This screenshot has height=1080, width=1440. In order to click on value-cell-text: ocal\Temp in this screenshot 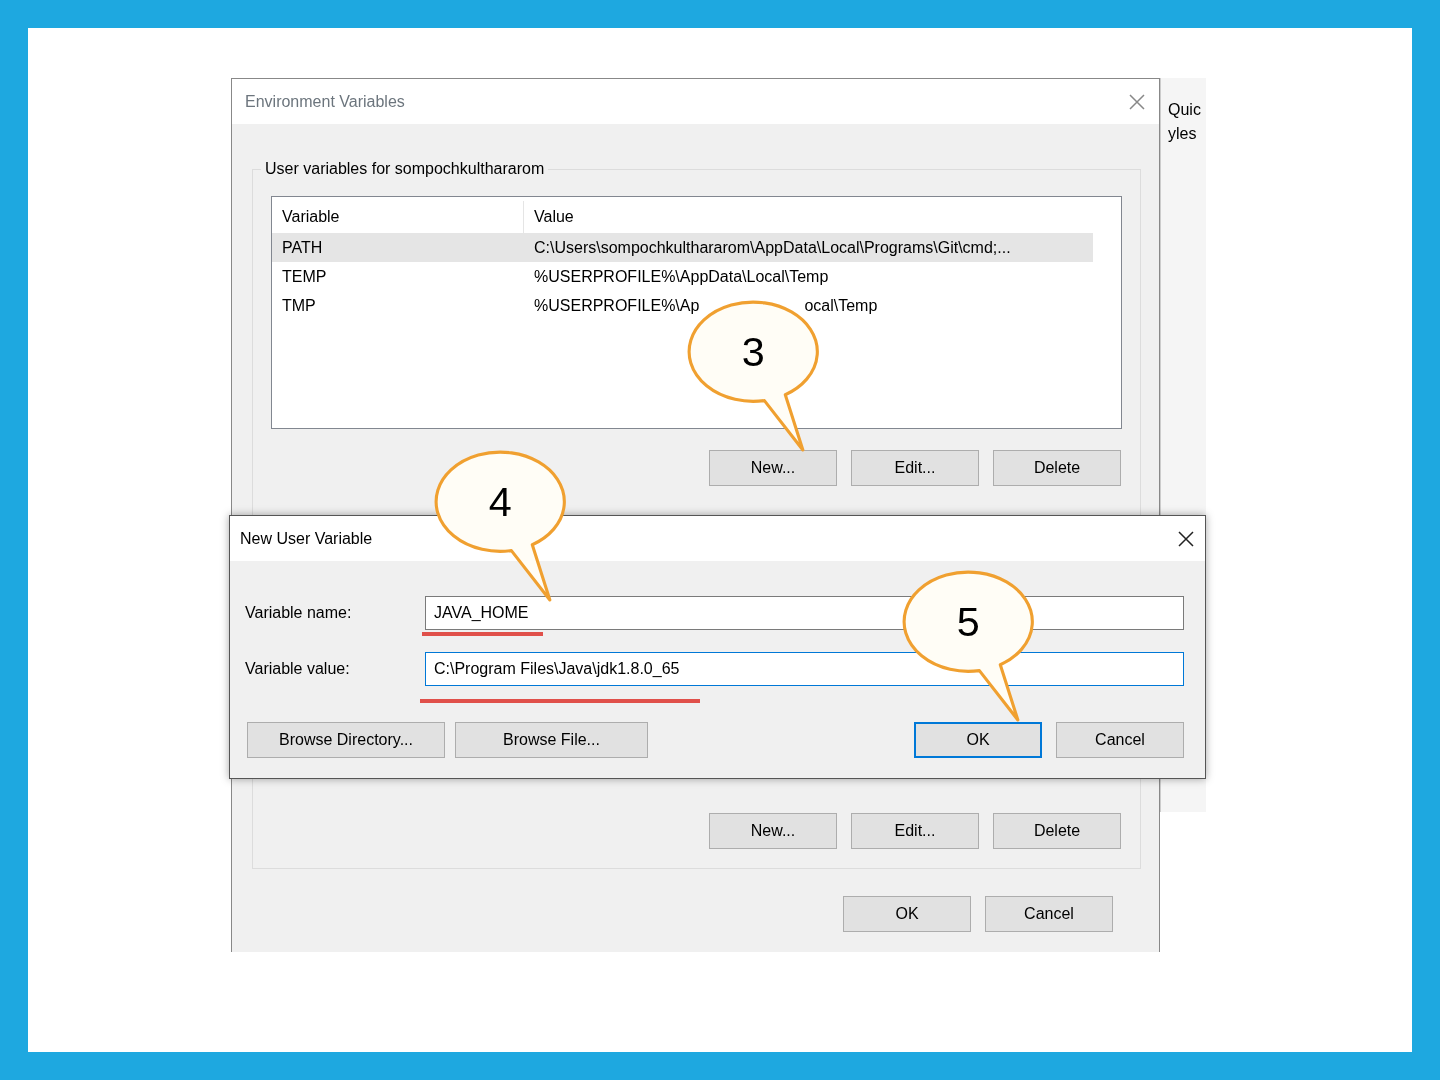, I will do `click(841, 305)`.